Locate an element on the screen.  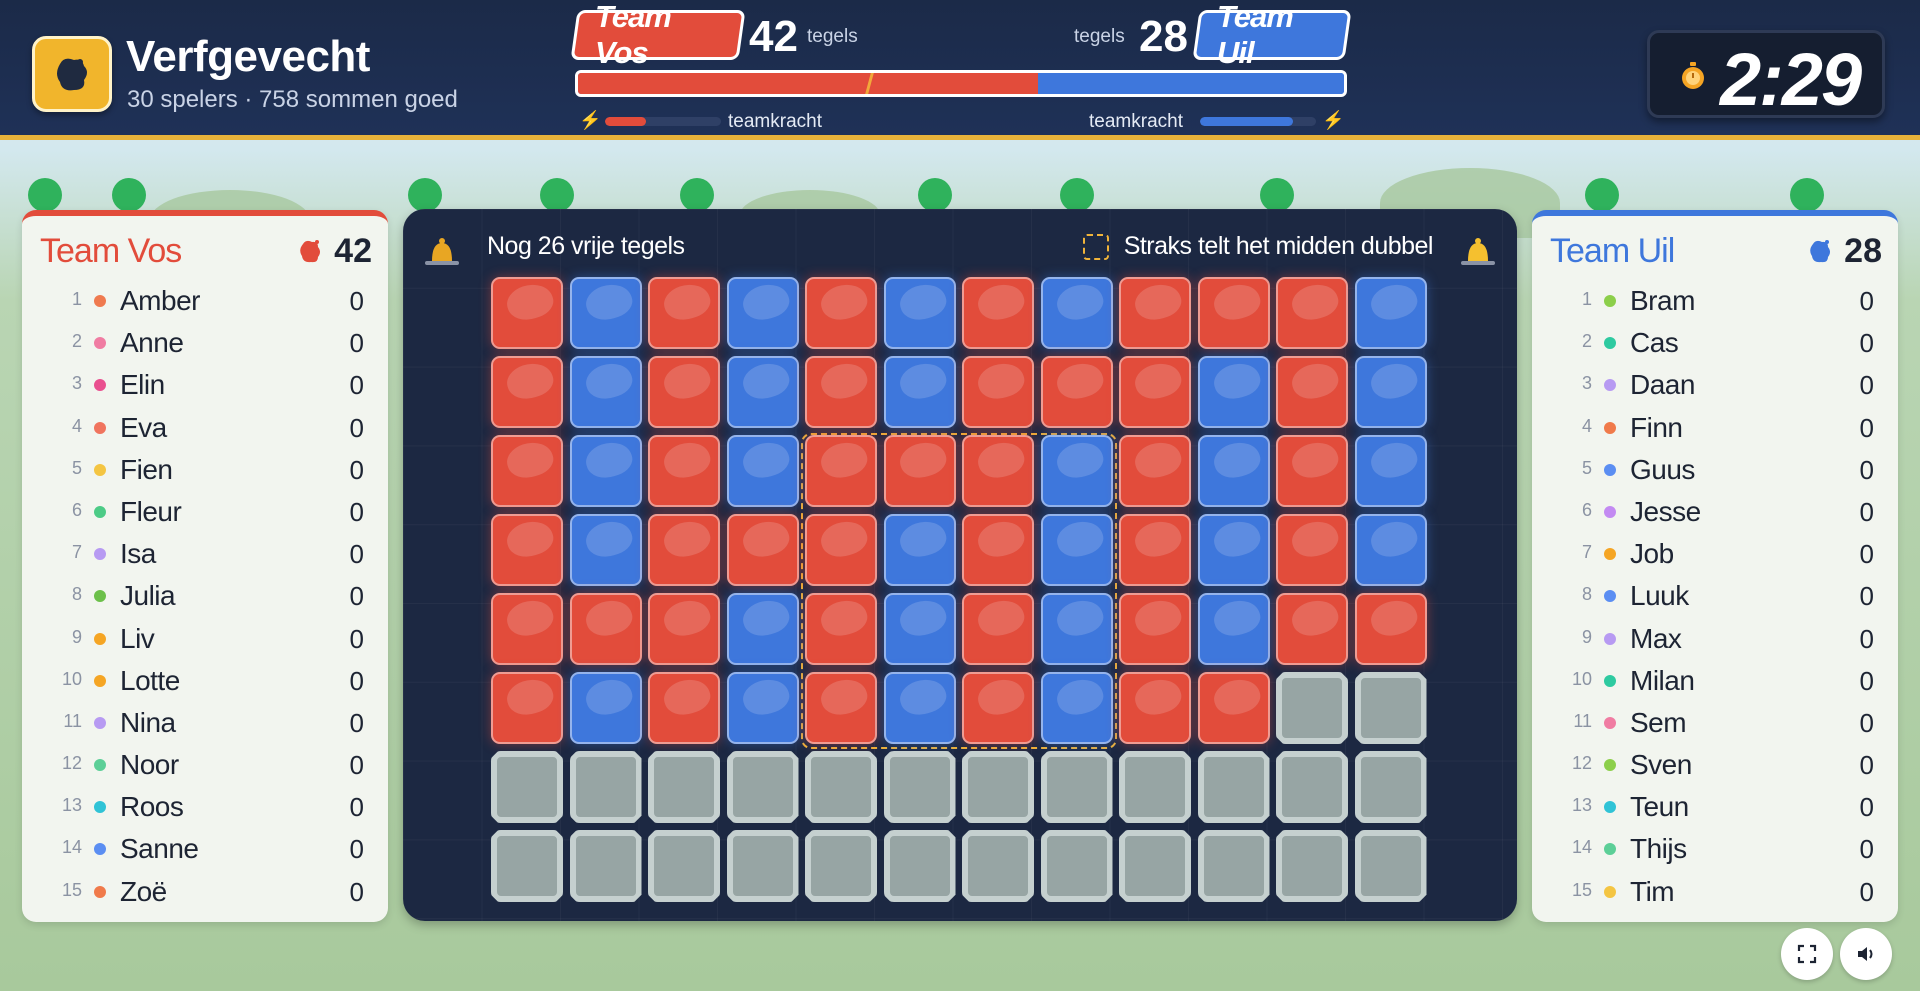
player-row: 15 Zoë 0 is located at coordinates (205, 891).